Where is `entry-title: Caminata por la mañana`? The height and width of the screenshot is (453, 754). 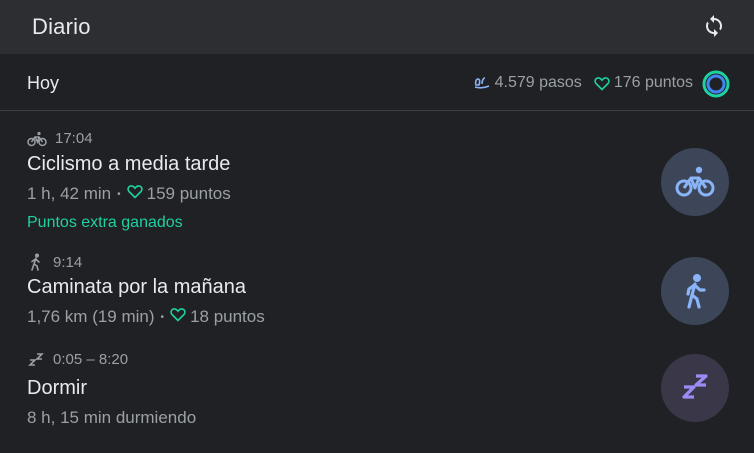
entry-title: Caminata por la mañana is located at coordinates (137, 287).